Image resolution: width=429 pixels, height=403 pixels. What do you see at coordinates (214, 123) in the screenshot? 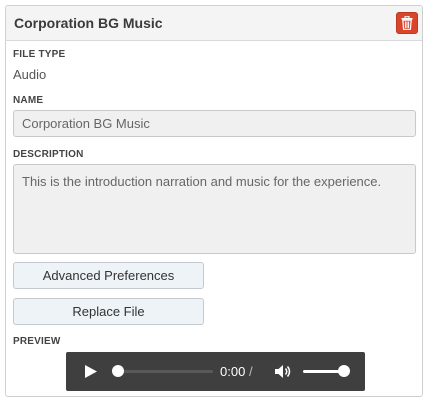
I see `name-input: Corporation BG Music` at bounding box center [214, 123].